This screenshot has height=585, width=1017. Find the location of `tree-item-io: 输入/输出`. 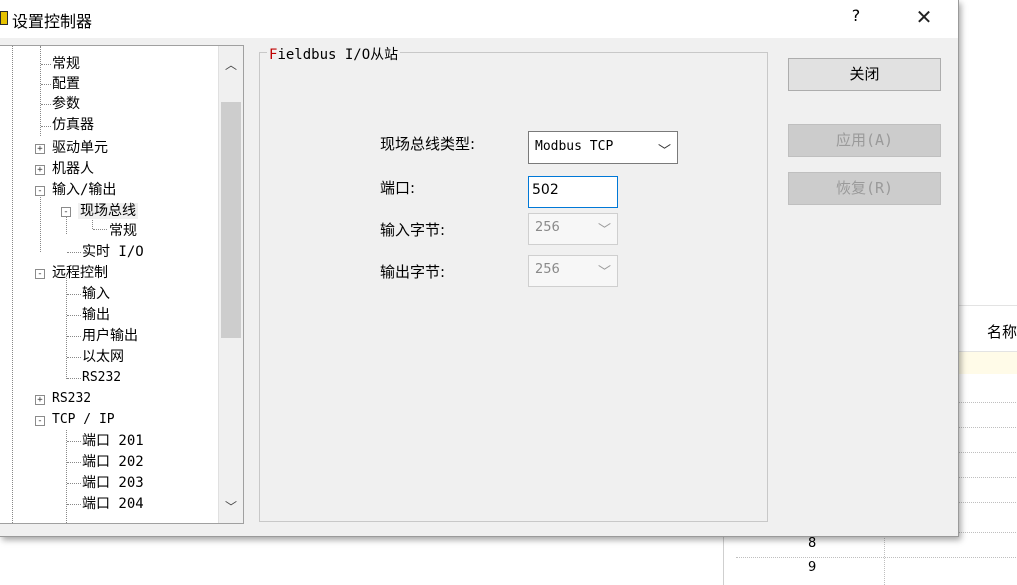

tree-item-io: 输入/输出 is located at coordinates (84, 190).